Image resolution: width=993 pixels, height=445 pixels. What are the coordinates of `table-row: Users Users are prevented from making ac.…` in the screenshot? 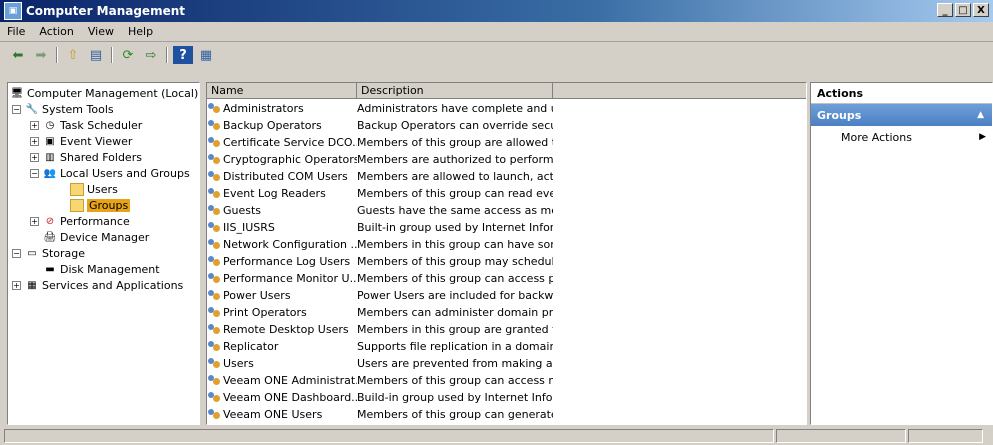 It's located at (380, 363).